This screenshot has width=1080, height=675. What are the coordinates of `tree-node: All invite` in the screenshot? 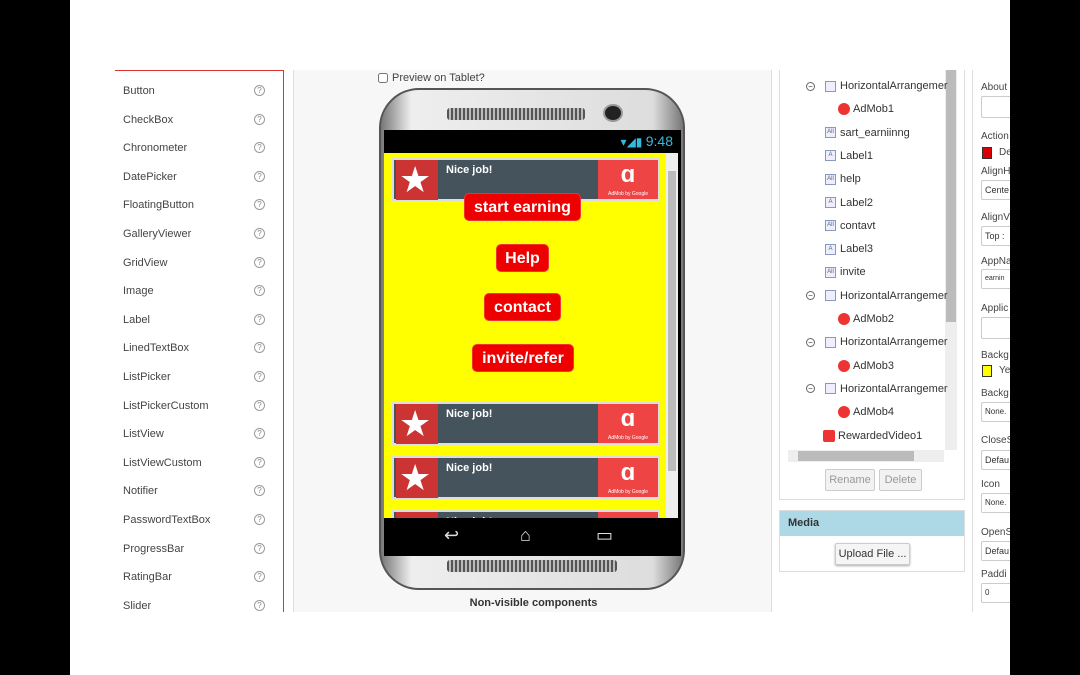 It's located at (845, 272).